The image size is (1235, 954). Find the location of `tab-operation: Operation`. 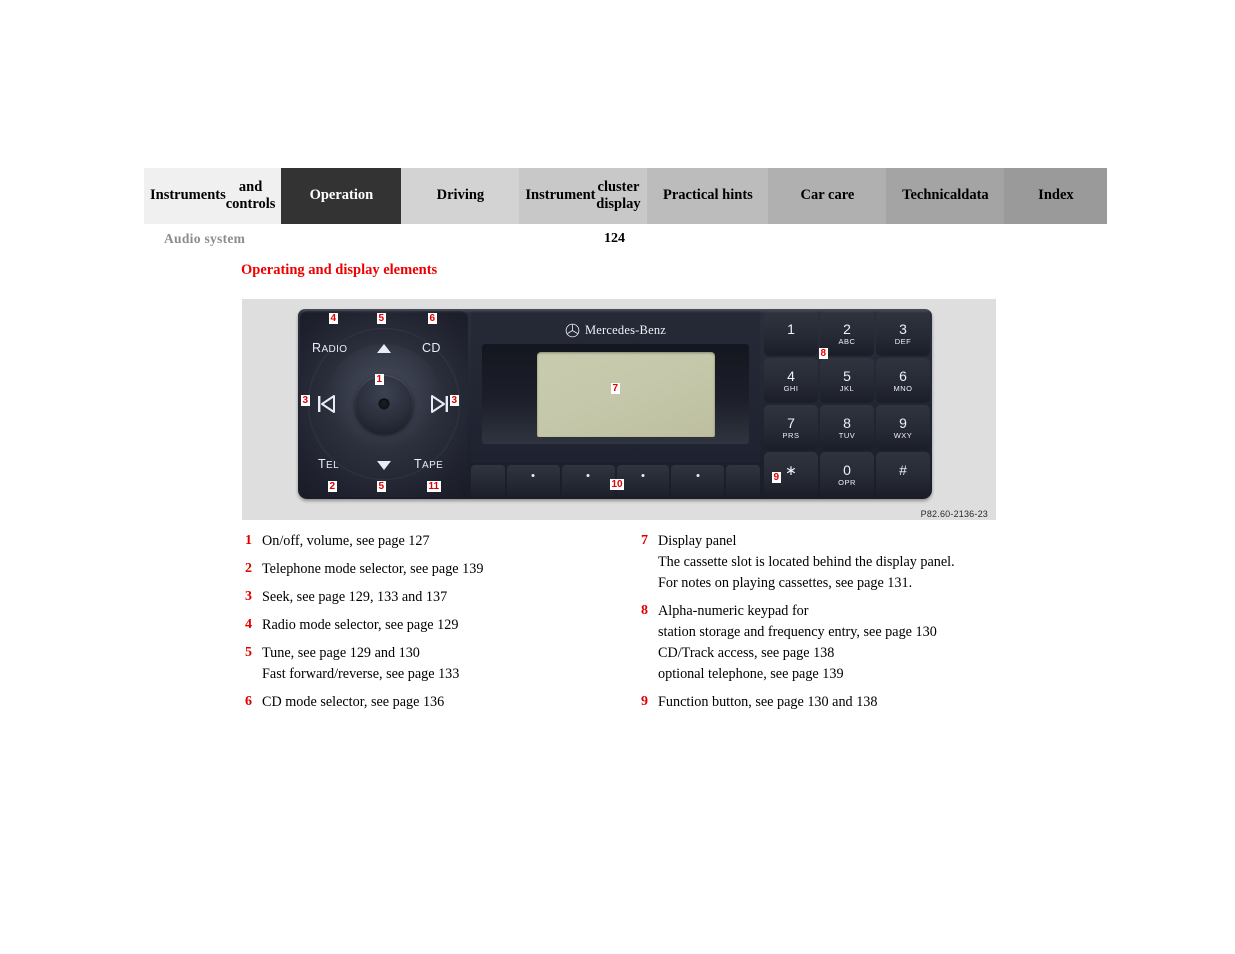

tab-operation: Operation is located at coordinates (341, 196).